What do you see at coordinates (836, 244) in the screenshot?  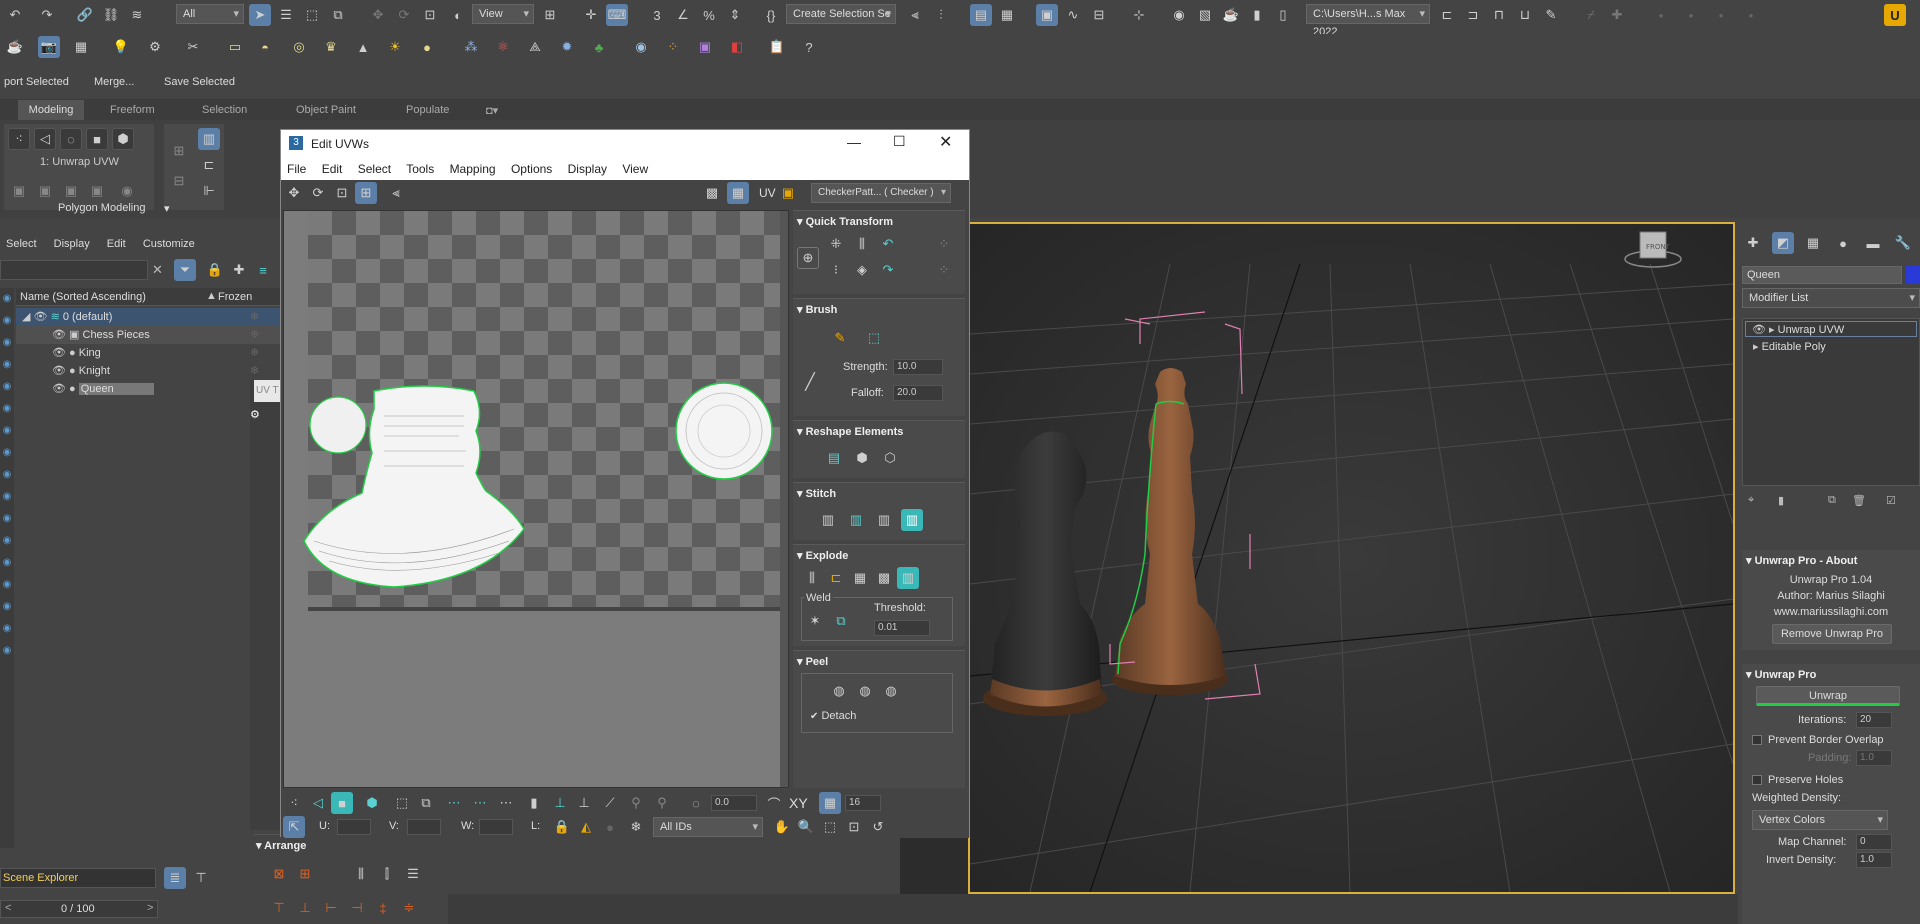 I see `align-h-icon: ⁜` at bounding box center [836, 244].